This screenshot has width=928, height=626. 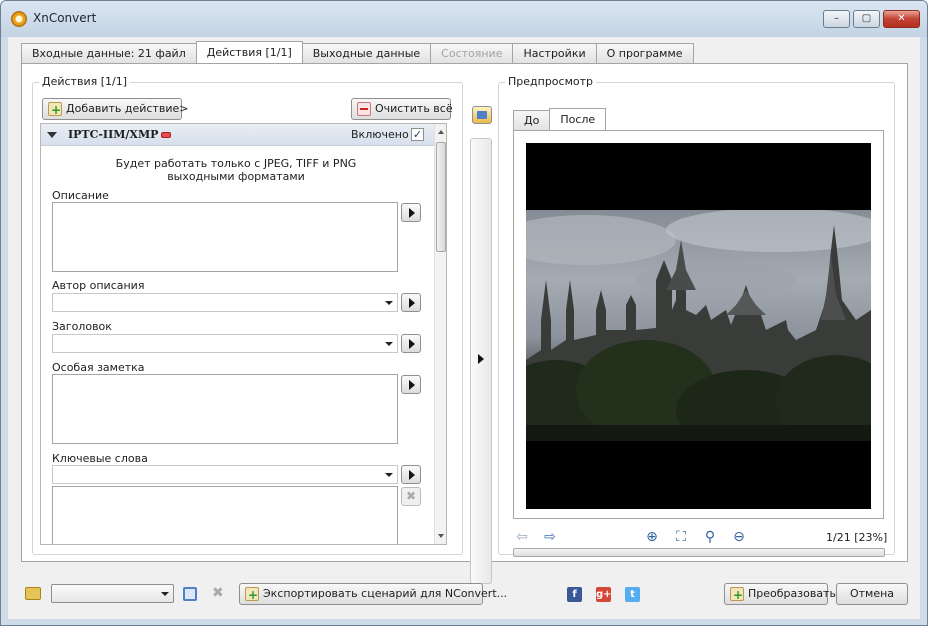 I want to click on format-note-line1: Будет работать только с JPEG, TIFF и PNG, so click(x=236, y=163).